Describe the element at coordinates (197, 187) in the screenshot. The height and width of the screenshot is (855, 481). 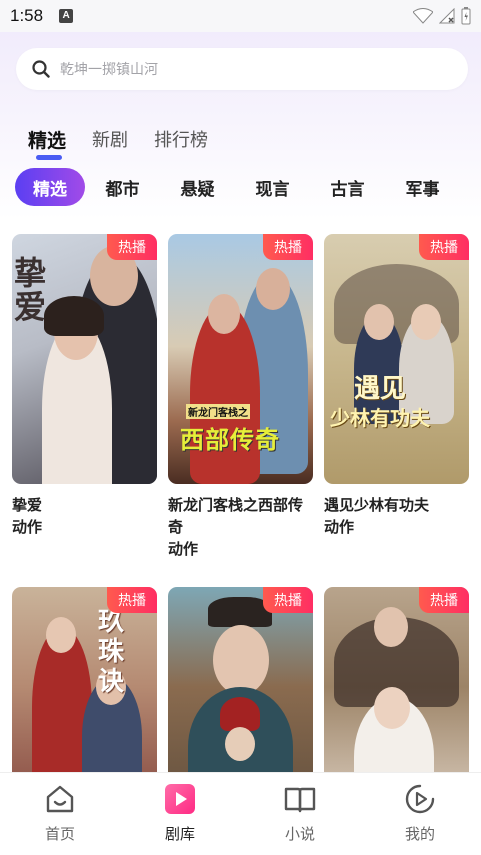
I see `category-chip-mystery: 悬疑` at that location.